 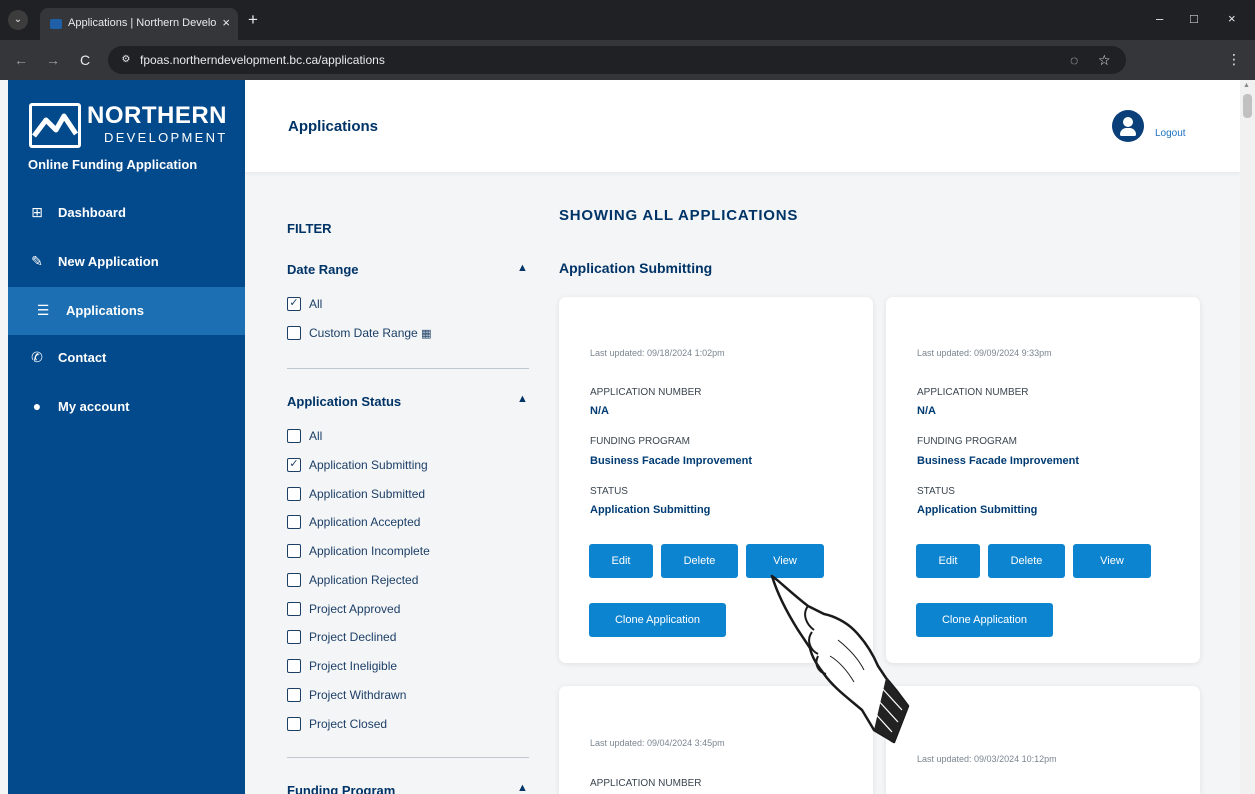 I want to click on checkbox-label: Project Approved, so click(x=355, y=609).